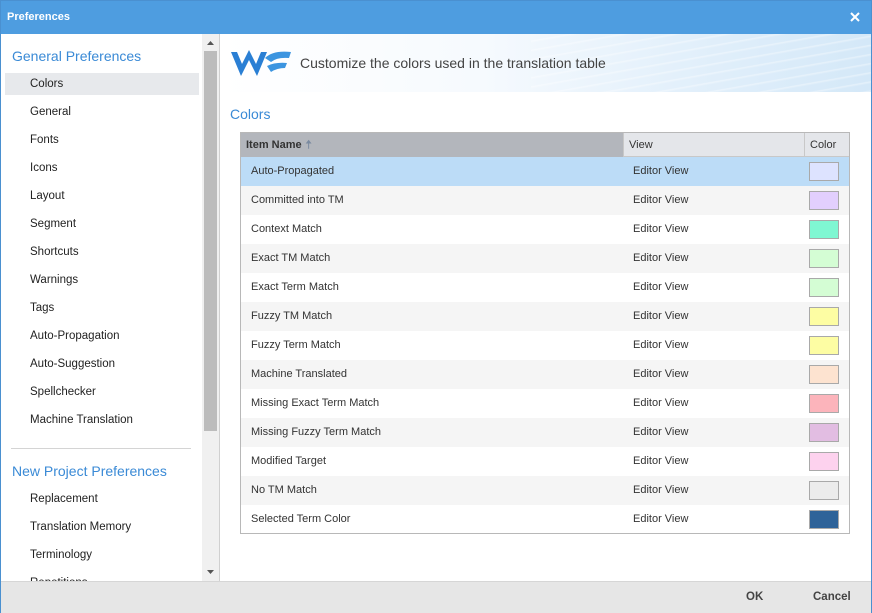  Describe the element at coordinates (102, 527) in the screenshot. I see `sidebar-item-translation-memory: Translation Memory` at that location.